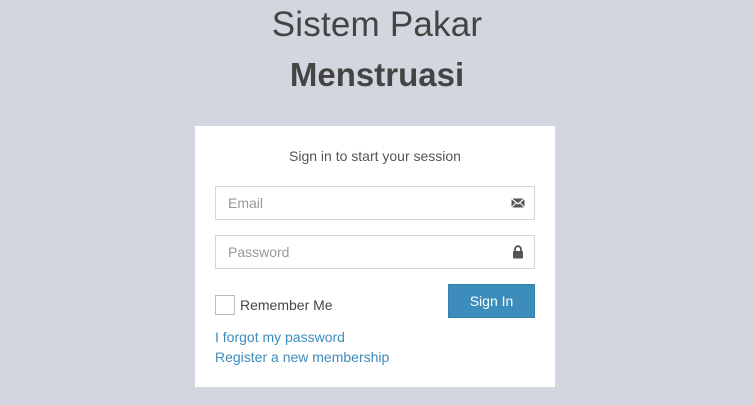  I want to click on lock-icon, so click(518, 252).